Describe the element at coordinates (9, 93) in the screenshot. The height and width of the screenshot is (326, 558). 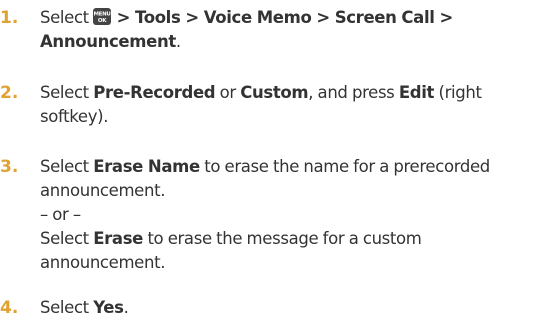
I see `step-number: 2.` at that location.